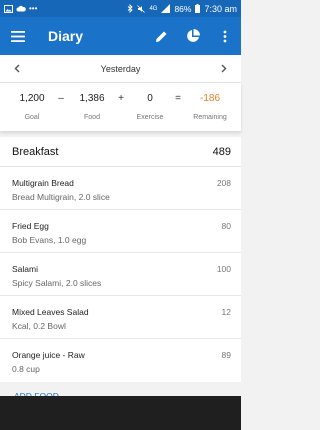  Describe the element at coordinates (25, 269) in the screenshot. I see `food-name: Salami` at that location.